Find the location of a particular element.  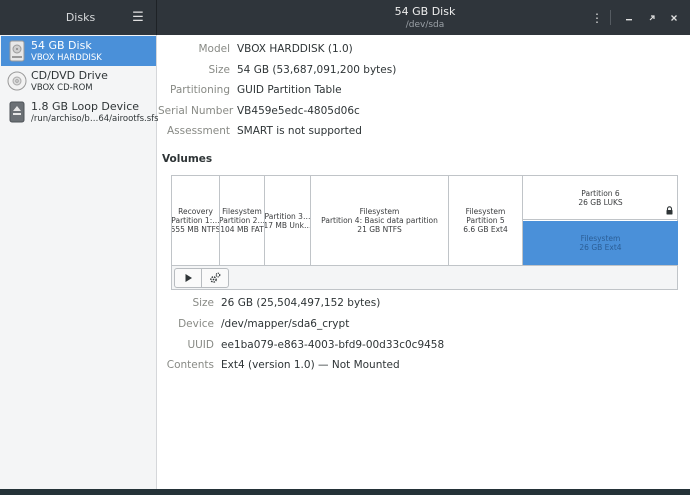

volume-size-label: Size is located at coordinates (203, 303).